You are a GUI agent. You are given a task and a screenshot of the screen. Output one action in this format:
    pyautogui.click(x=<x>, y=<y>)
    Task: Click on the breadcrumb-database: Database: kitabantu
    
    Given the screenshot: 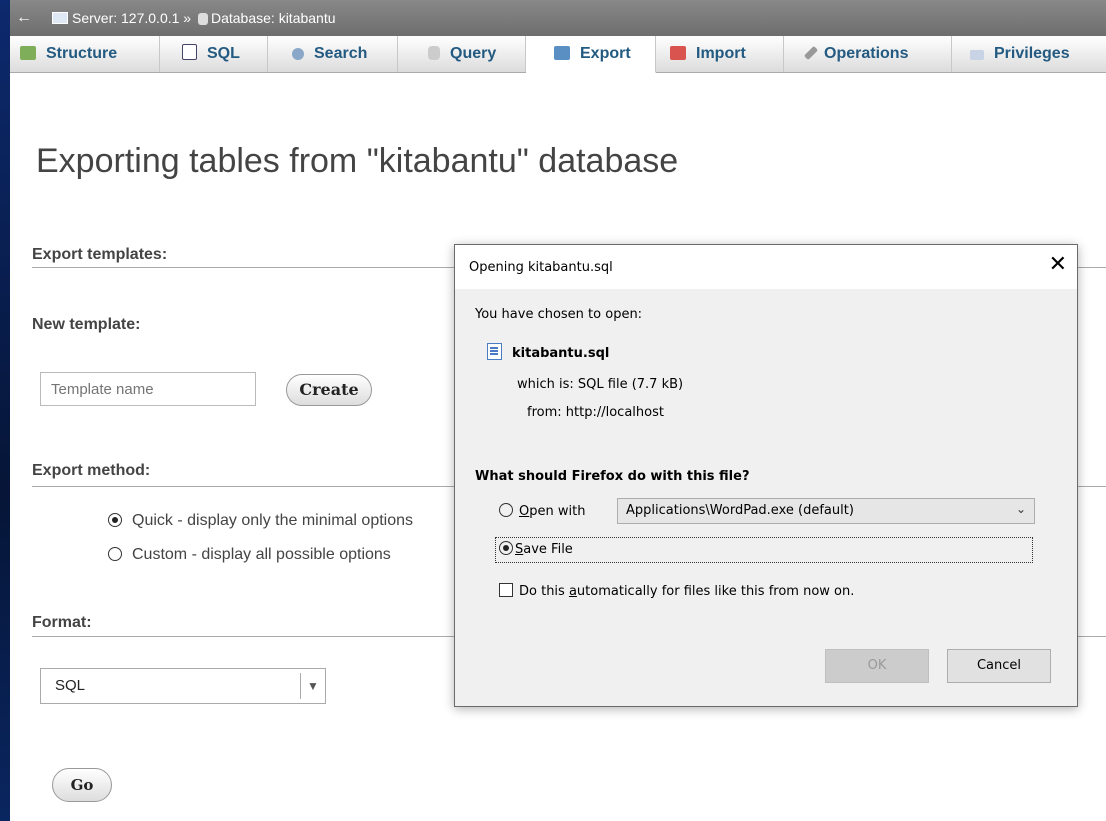 What is the action you would take?
    pyautogui.click(x=273, y=18)
    